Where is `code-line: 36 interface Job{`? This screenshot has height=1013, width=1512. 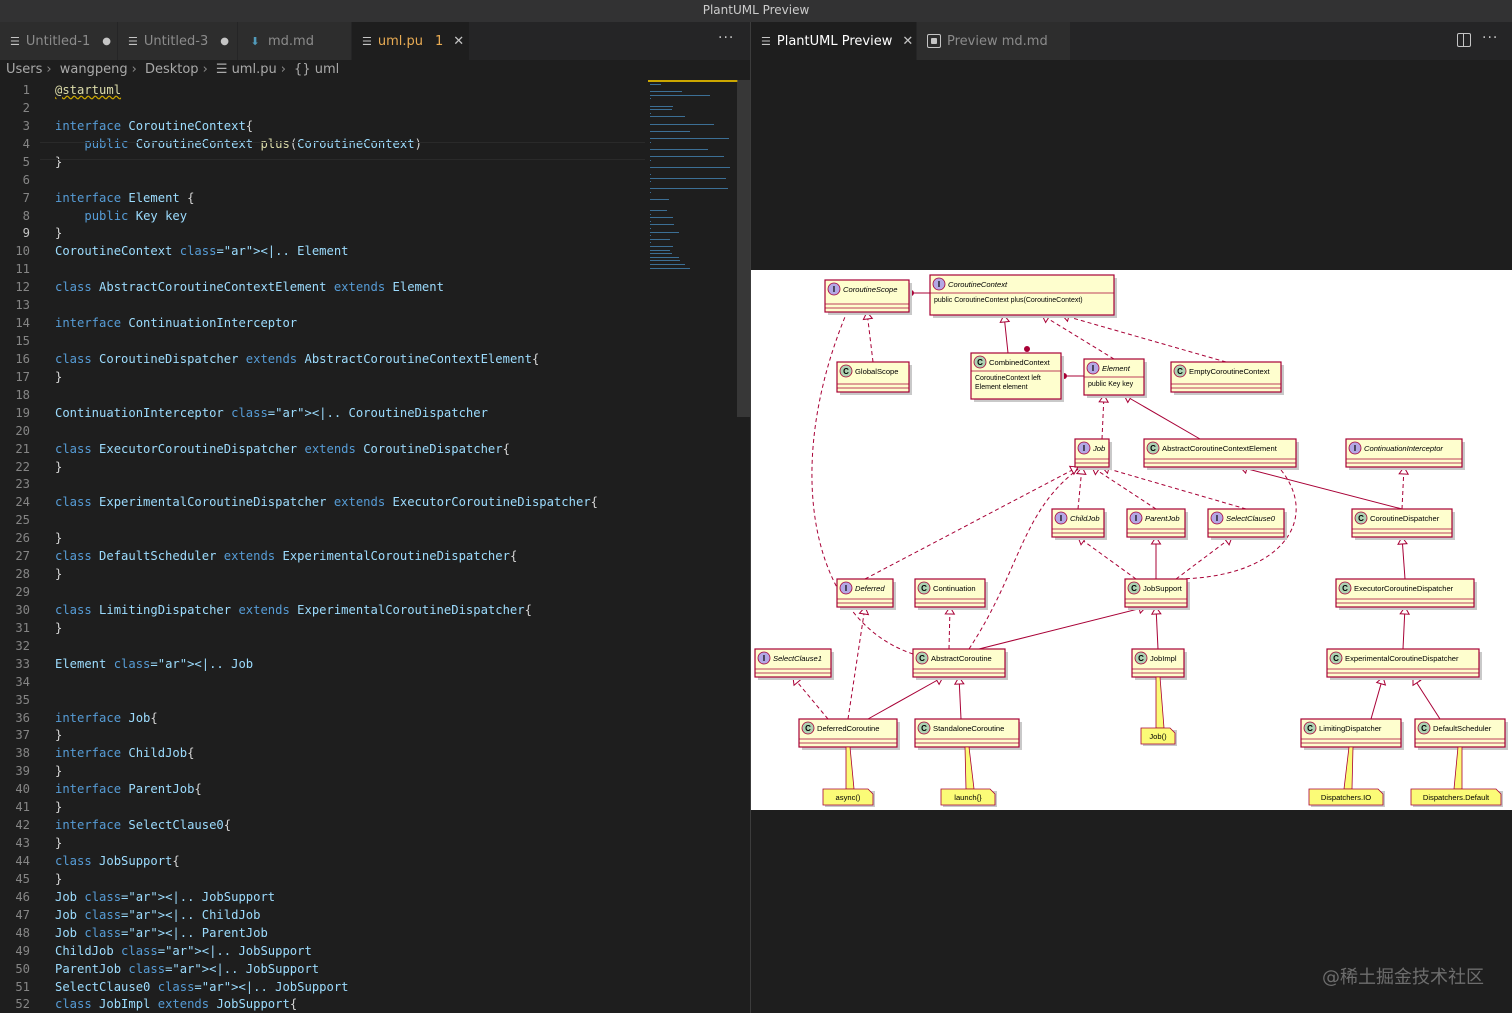 code-line: 36 interface Job{ is located at coordinates (322, 718).